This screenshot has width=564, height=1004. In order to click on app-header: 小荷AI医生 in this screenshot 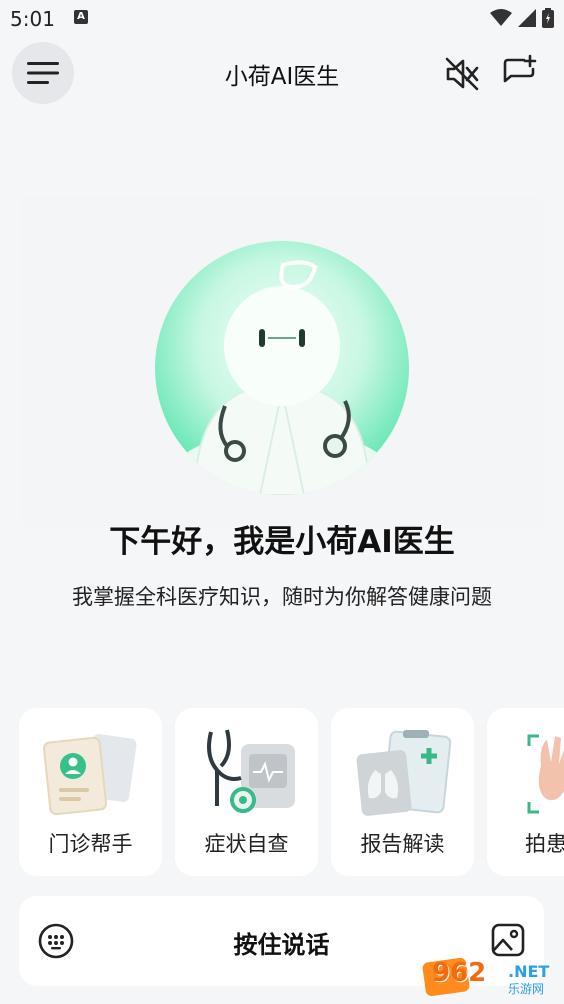, I will do `click(282, 73)`.